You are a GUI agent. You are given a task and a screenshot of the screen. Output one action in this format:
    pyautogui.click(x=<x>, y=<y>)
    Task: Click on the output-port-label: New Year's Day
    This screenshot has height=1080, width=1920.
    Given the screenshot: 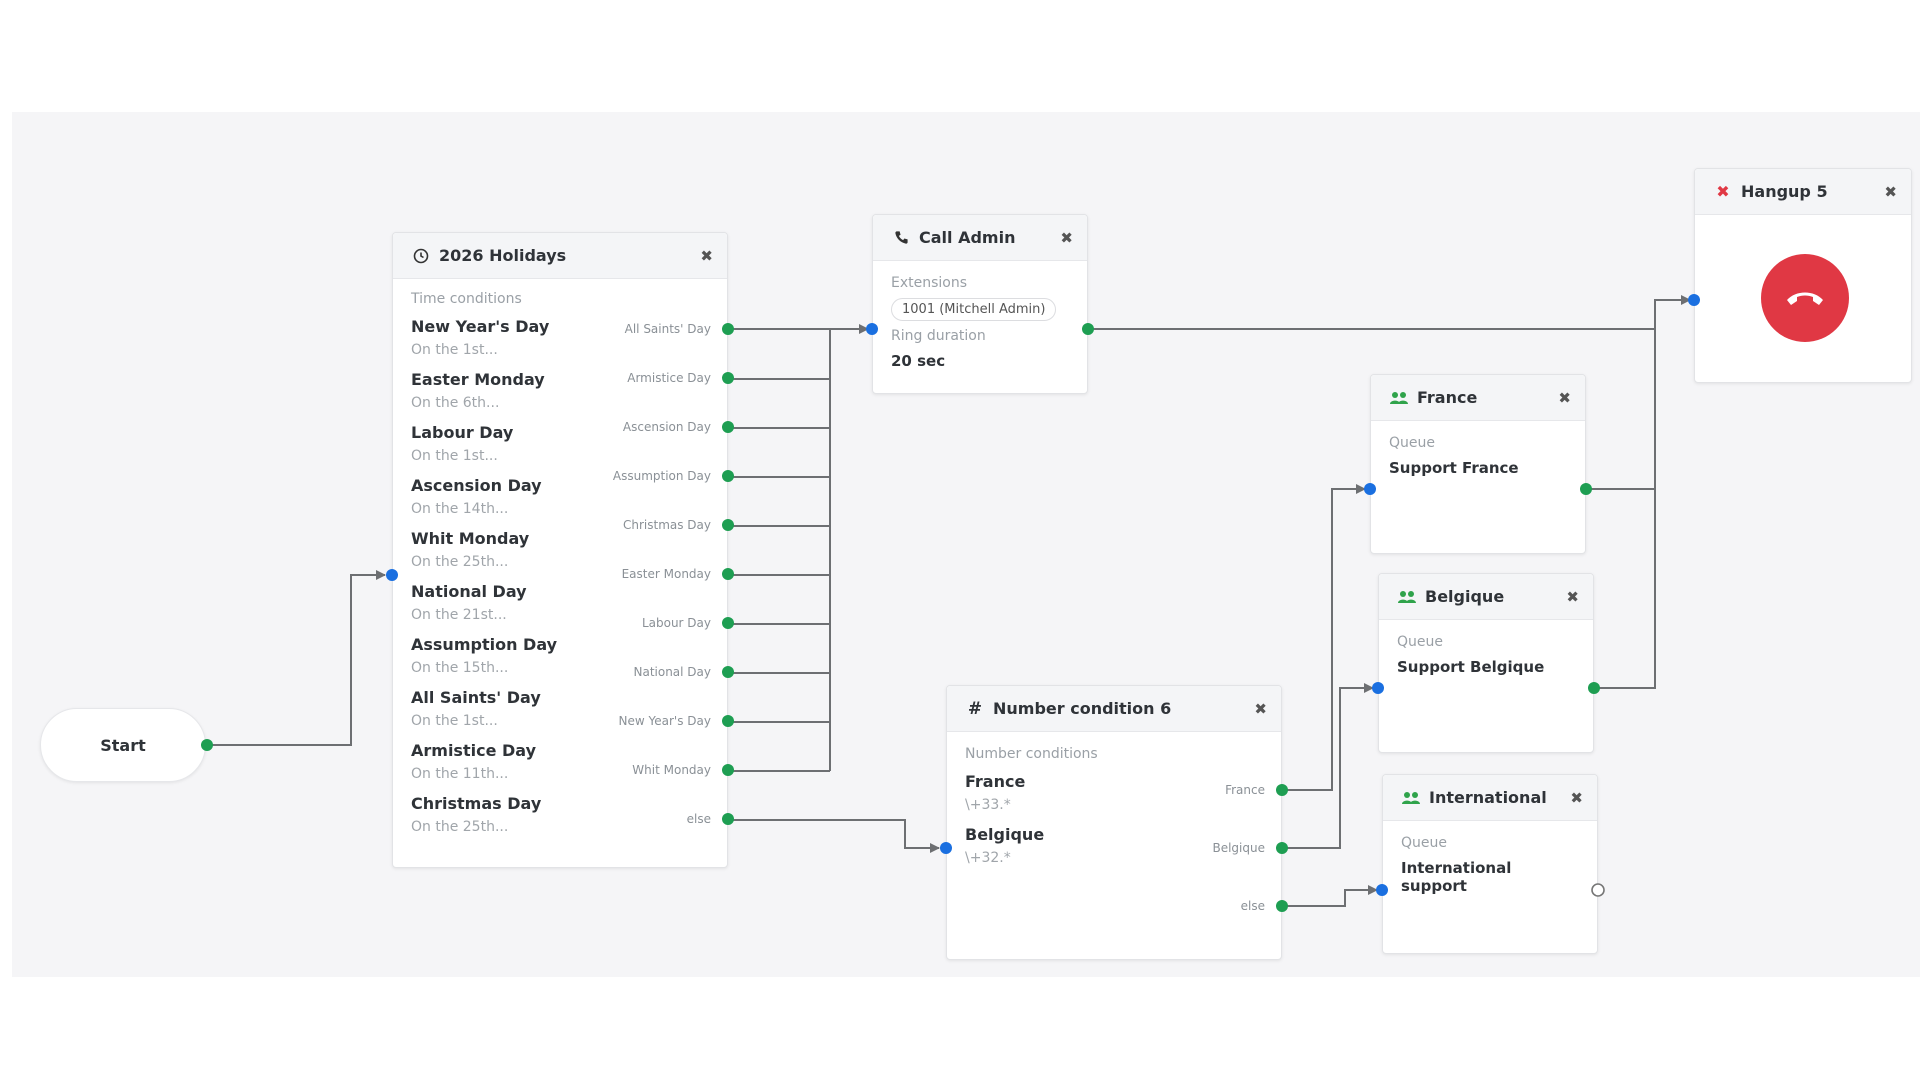 What is the action you would take?
    pyautogui.click(x=664, y=721)
    